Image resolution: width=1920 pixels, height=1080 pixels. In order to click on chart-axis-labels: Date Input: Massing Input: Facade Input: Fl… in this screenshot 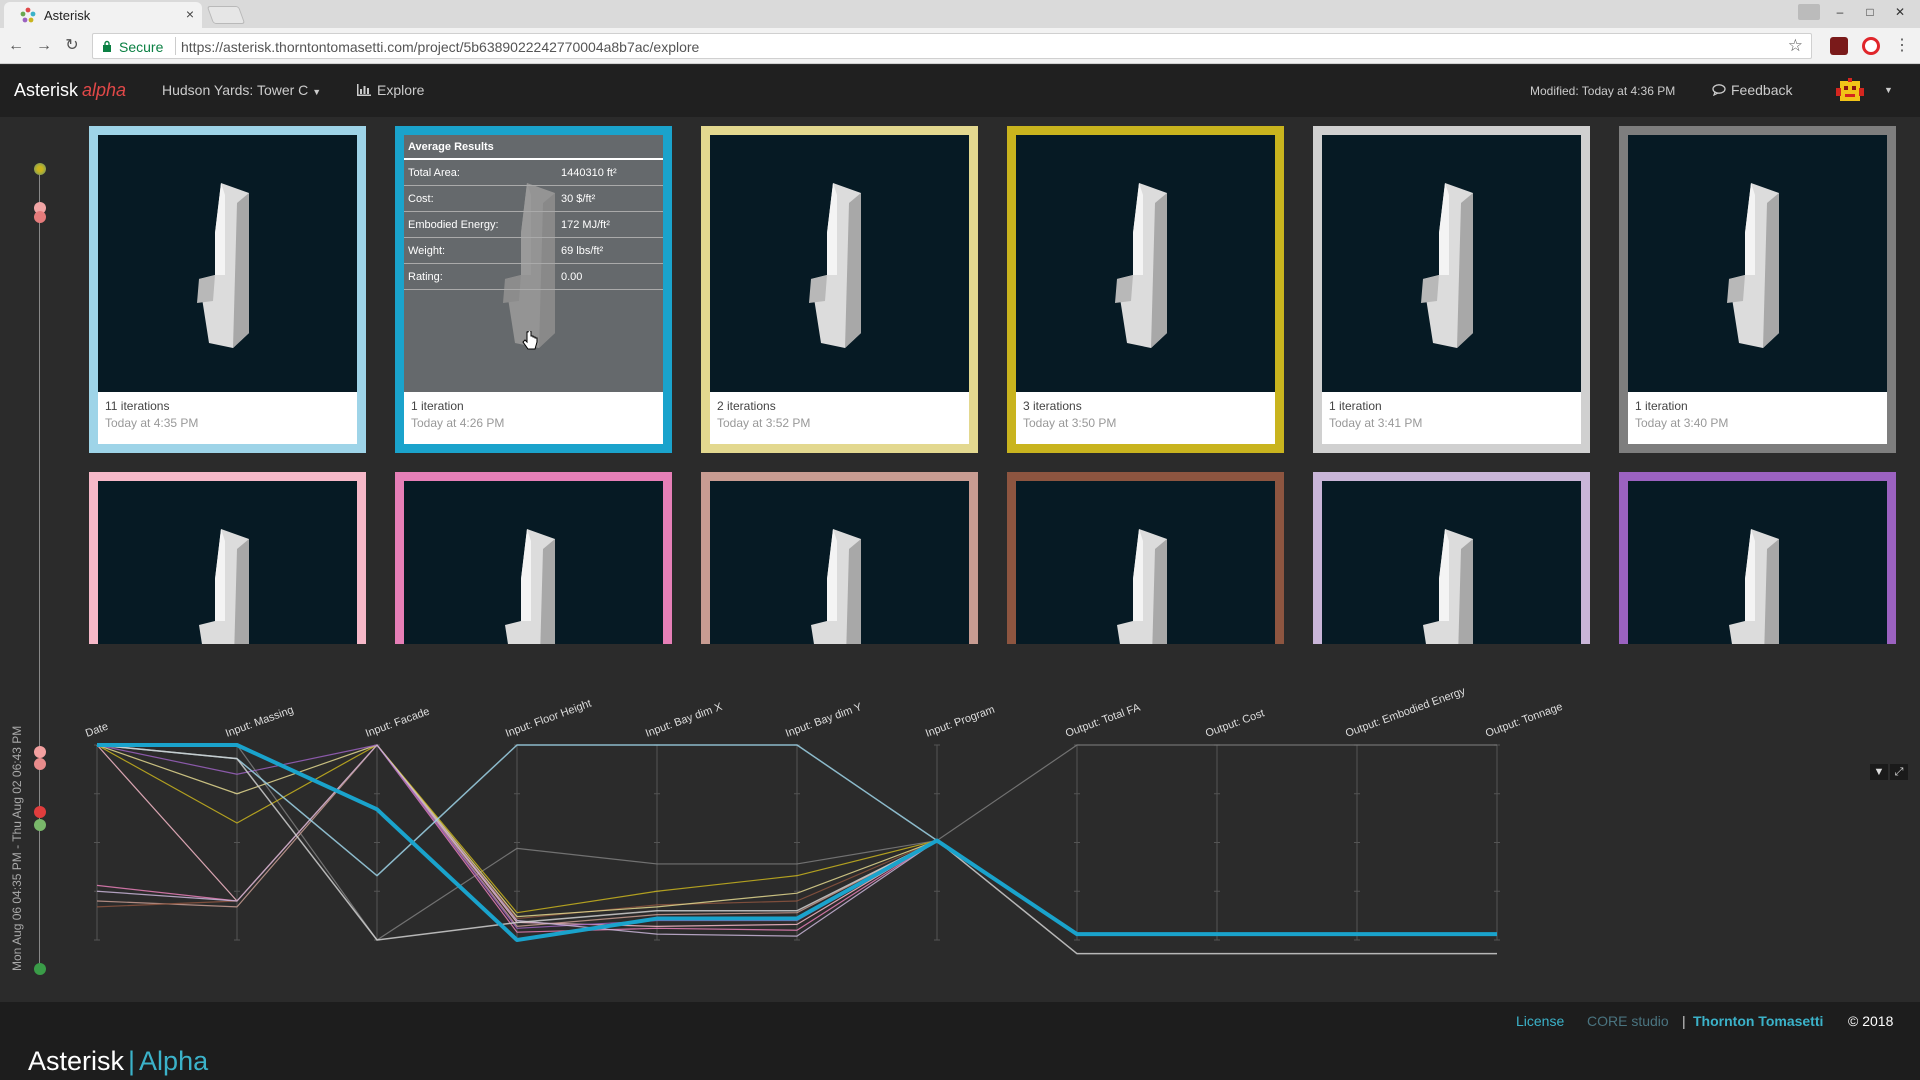, I will do `click(824, 712)`.